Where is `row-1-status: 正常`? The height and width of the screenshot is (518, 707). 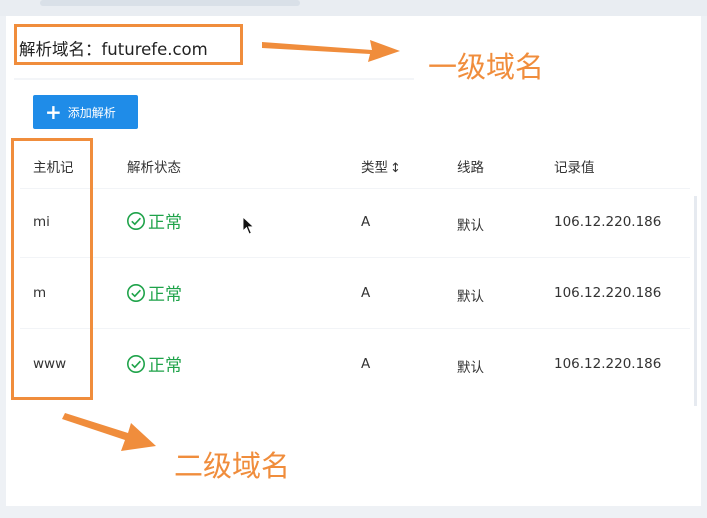 row-1-status: 正常 is located at coordinates (154, 220).